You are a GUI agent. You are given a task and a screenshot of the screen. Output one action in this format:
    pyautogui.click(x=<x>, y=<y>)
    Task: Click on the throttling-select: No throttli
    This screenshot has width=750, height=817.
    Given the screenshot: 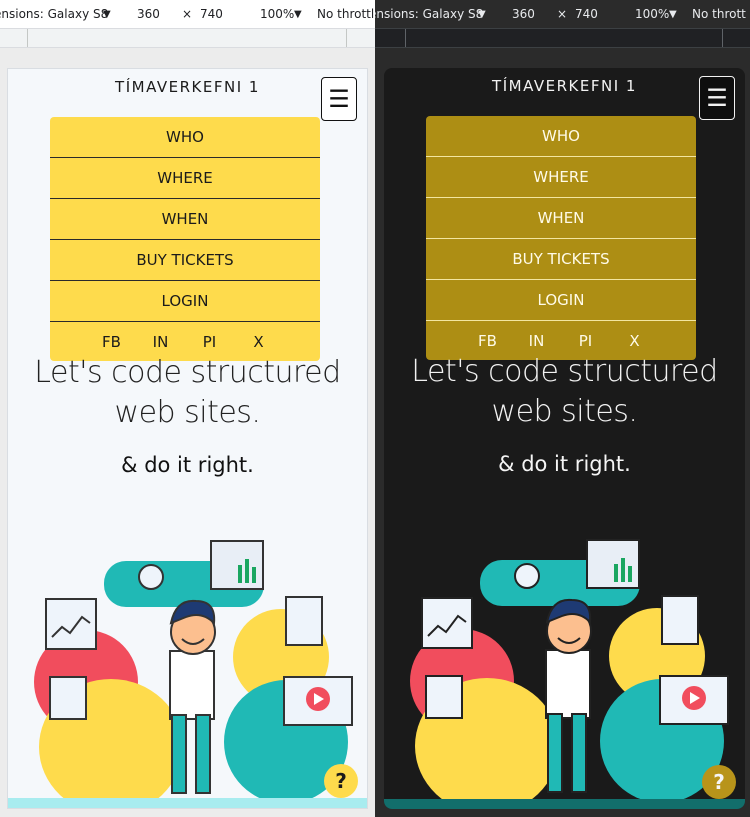 What is the action you would take?
    pyautogui.click(x=346, y=14)
    